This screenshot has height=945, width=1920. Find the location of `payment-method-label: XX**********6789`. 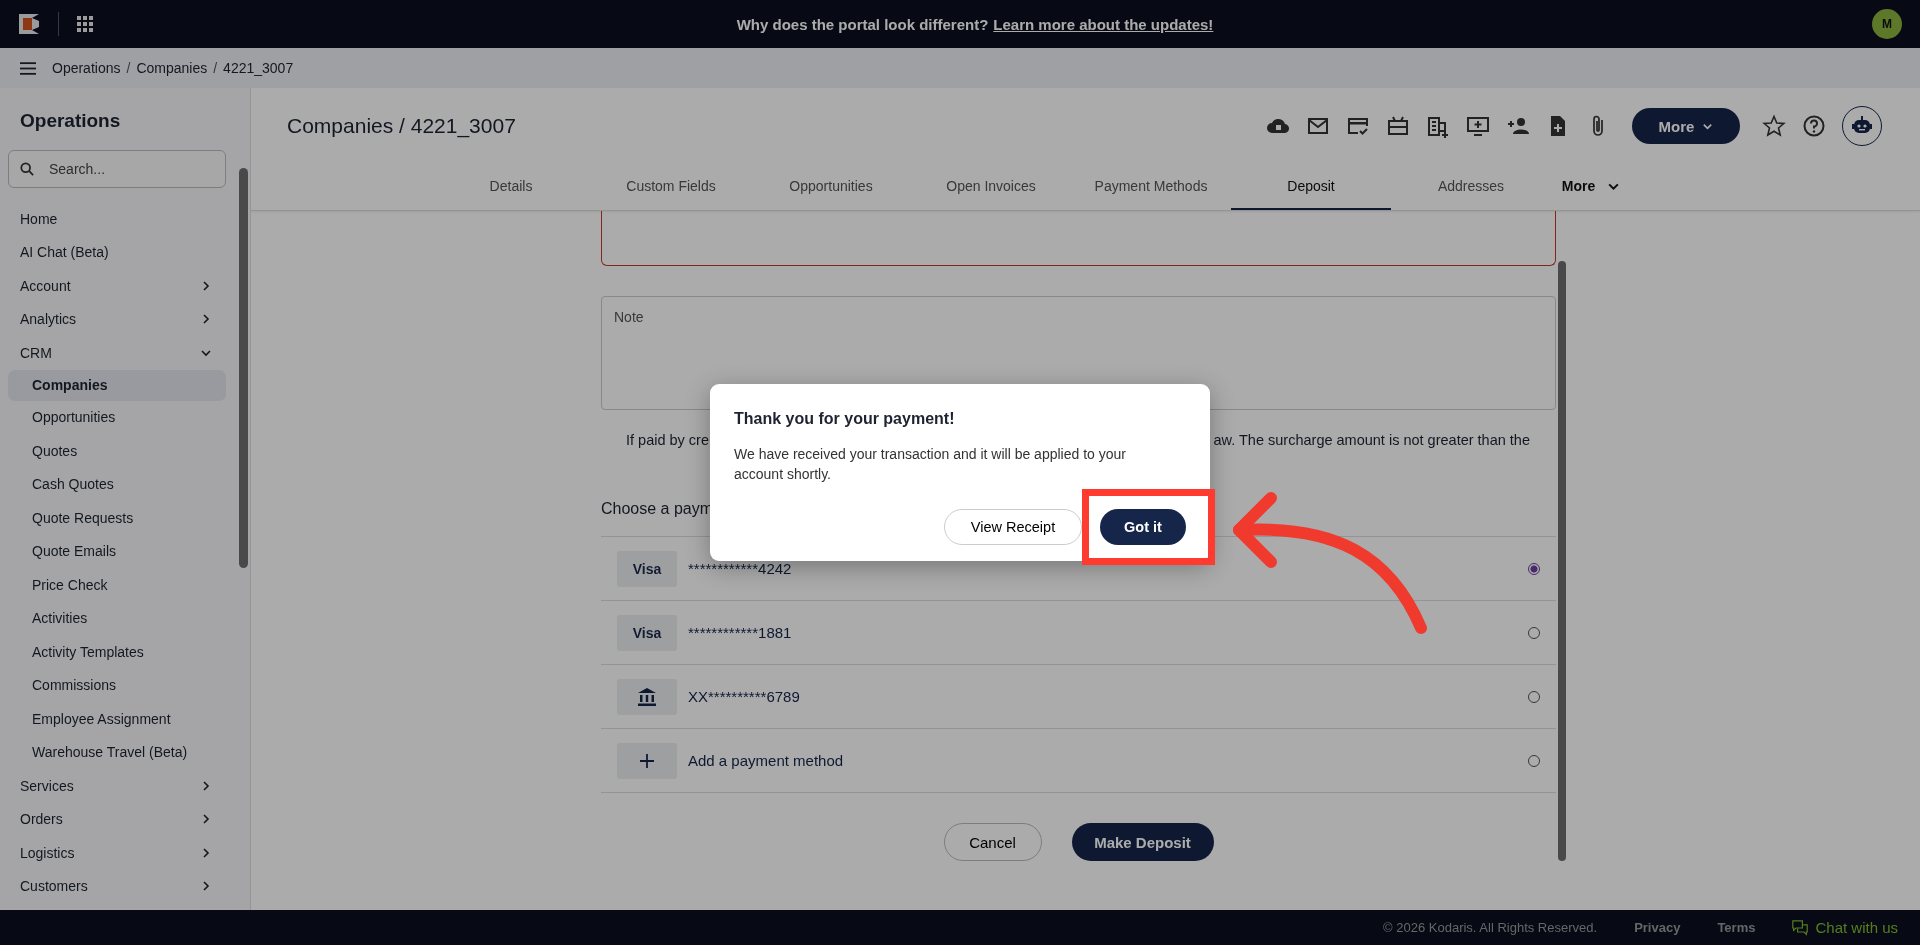

payment-method-label: XX**********6789 is located at coordinates (744, 696).